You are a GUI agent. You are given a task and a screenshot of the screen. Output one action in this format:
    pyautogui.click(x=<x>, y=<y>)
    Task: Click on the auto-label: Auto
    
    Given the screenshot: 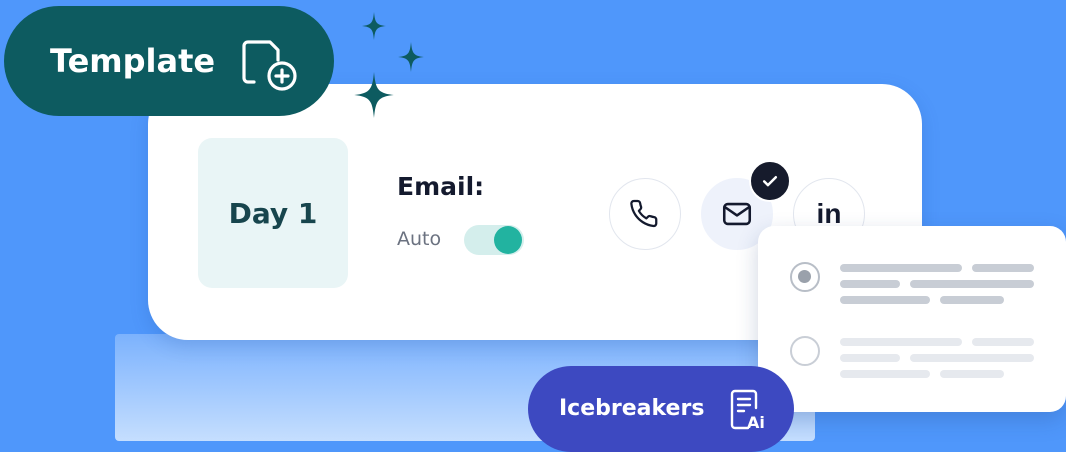 What is the action you would take?
    pyautogui.click(x=419, y=239)
    